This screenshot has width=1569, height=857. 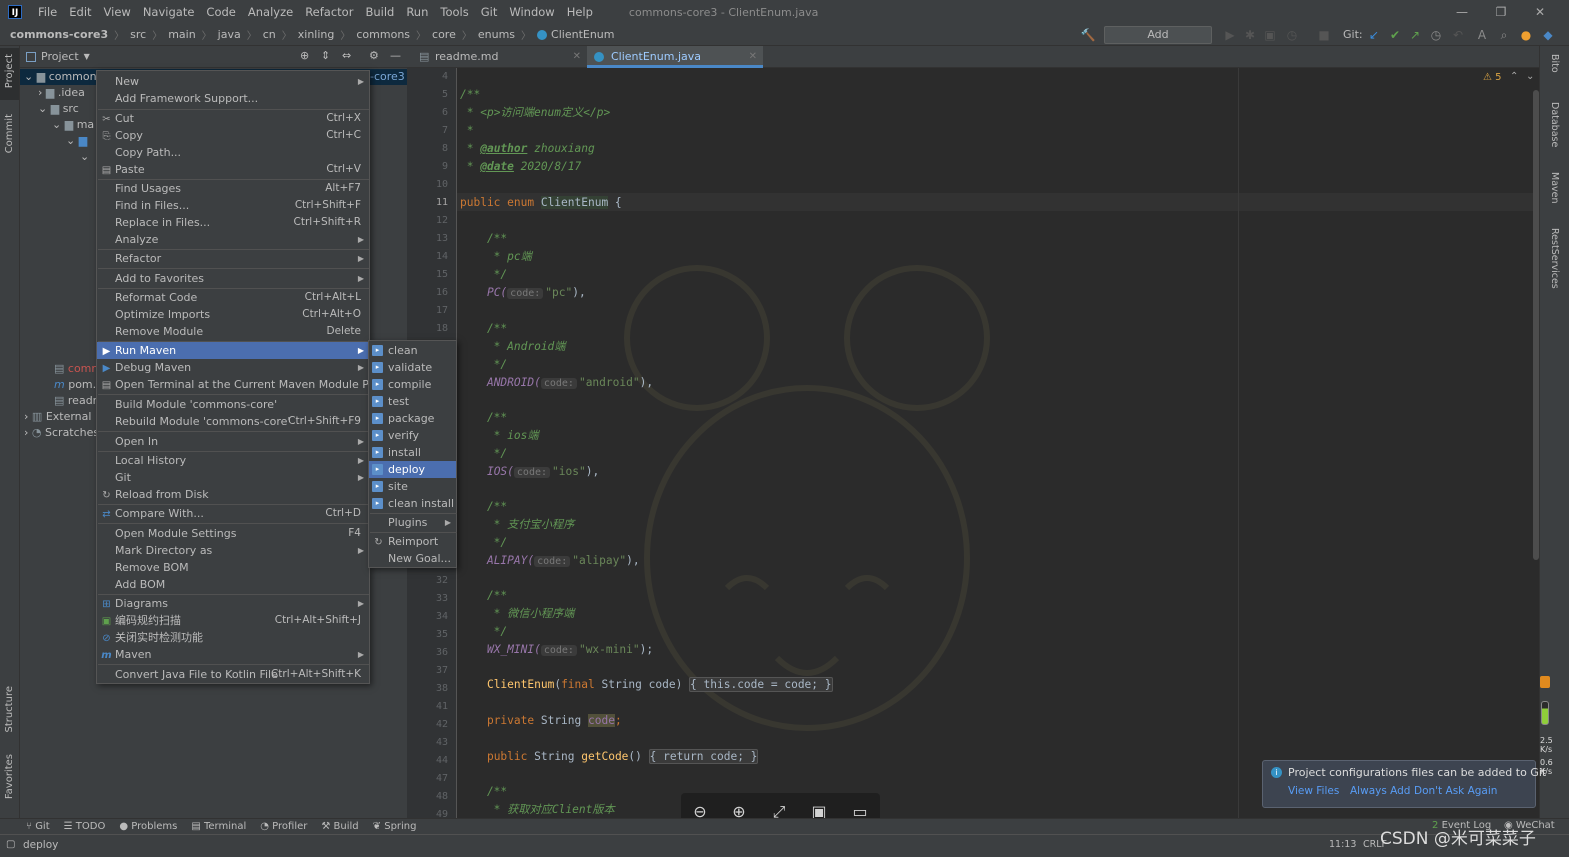 What do you see at coordinates (329, 12) in the screenshot?
I see `menu-refactor: Refactor` at bounding box center [329, 12].